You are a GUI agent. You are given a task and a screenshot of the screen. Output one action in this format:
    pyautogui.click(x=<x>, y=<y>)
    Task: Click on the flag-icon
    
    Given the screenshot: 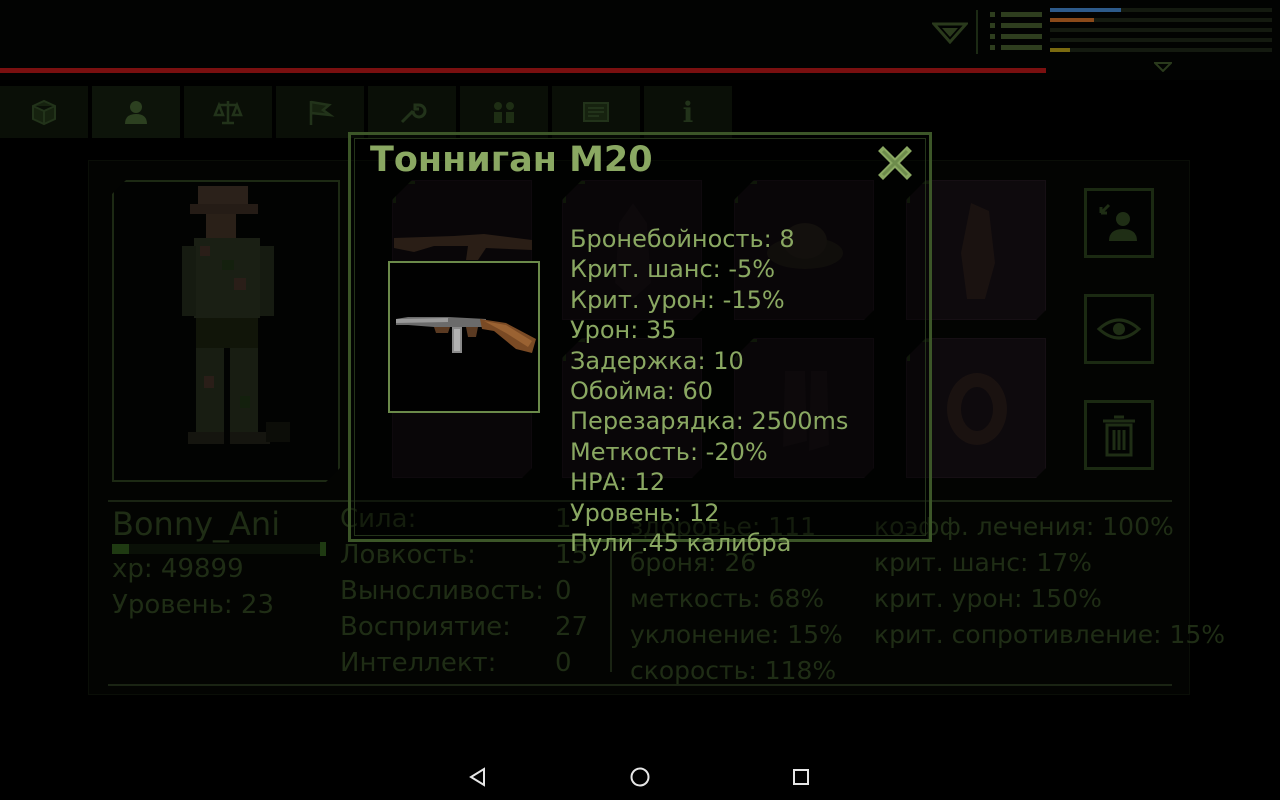 What is the action you would take?
    pyautogui.click(x=322, y=112)
    